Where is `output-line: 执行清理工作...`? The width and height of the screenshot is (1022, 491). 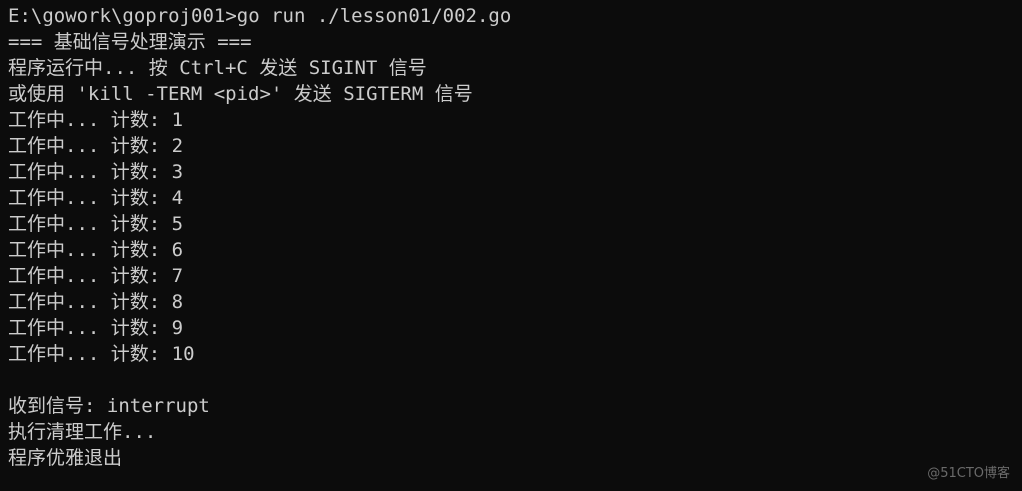
output-line: 执行清理工作... is located at coordinates (82, 432).